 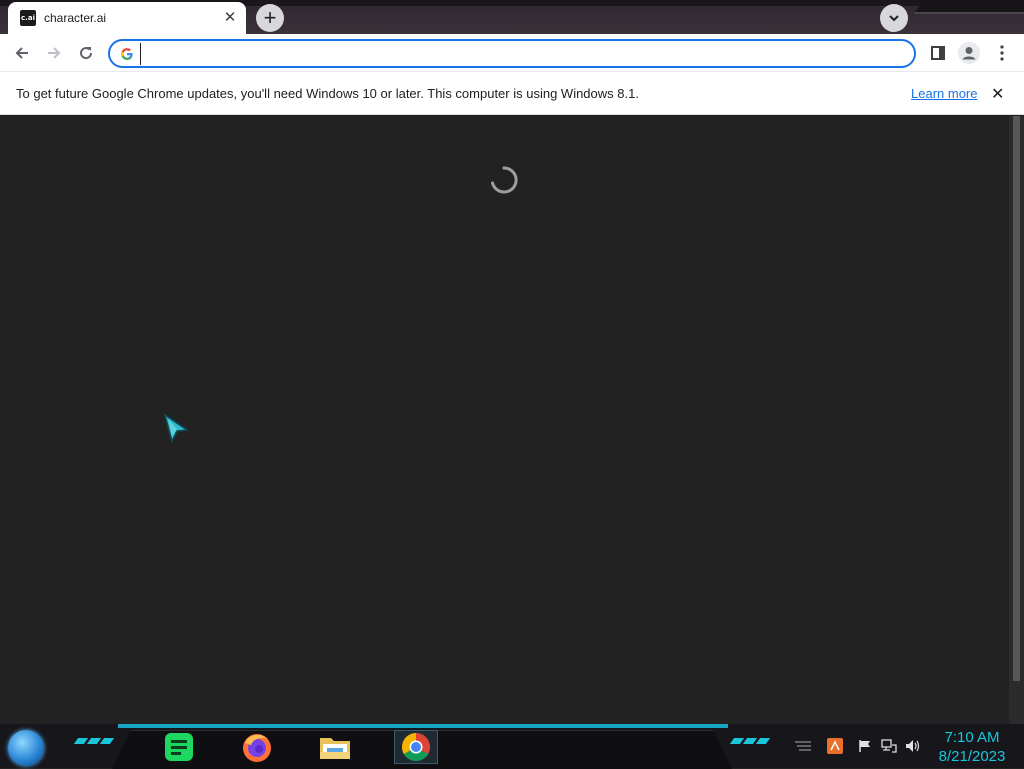 I want to click on chrome-icon, so click(x=416, y=747).